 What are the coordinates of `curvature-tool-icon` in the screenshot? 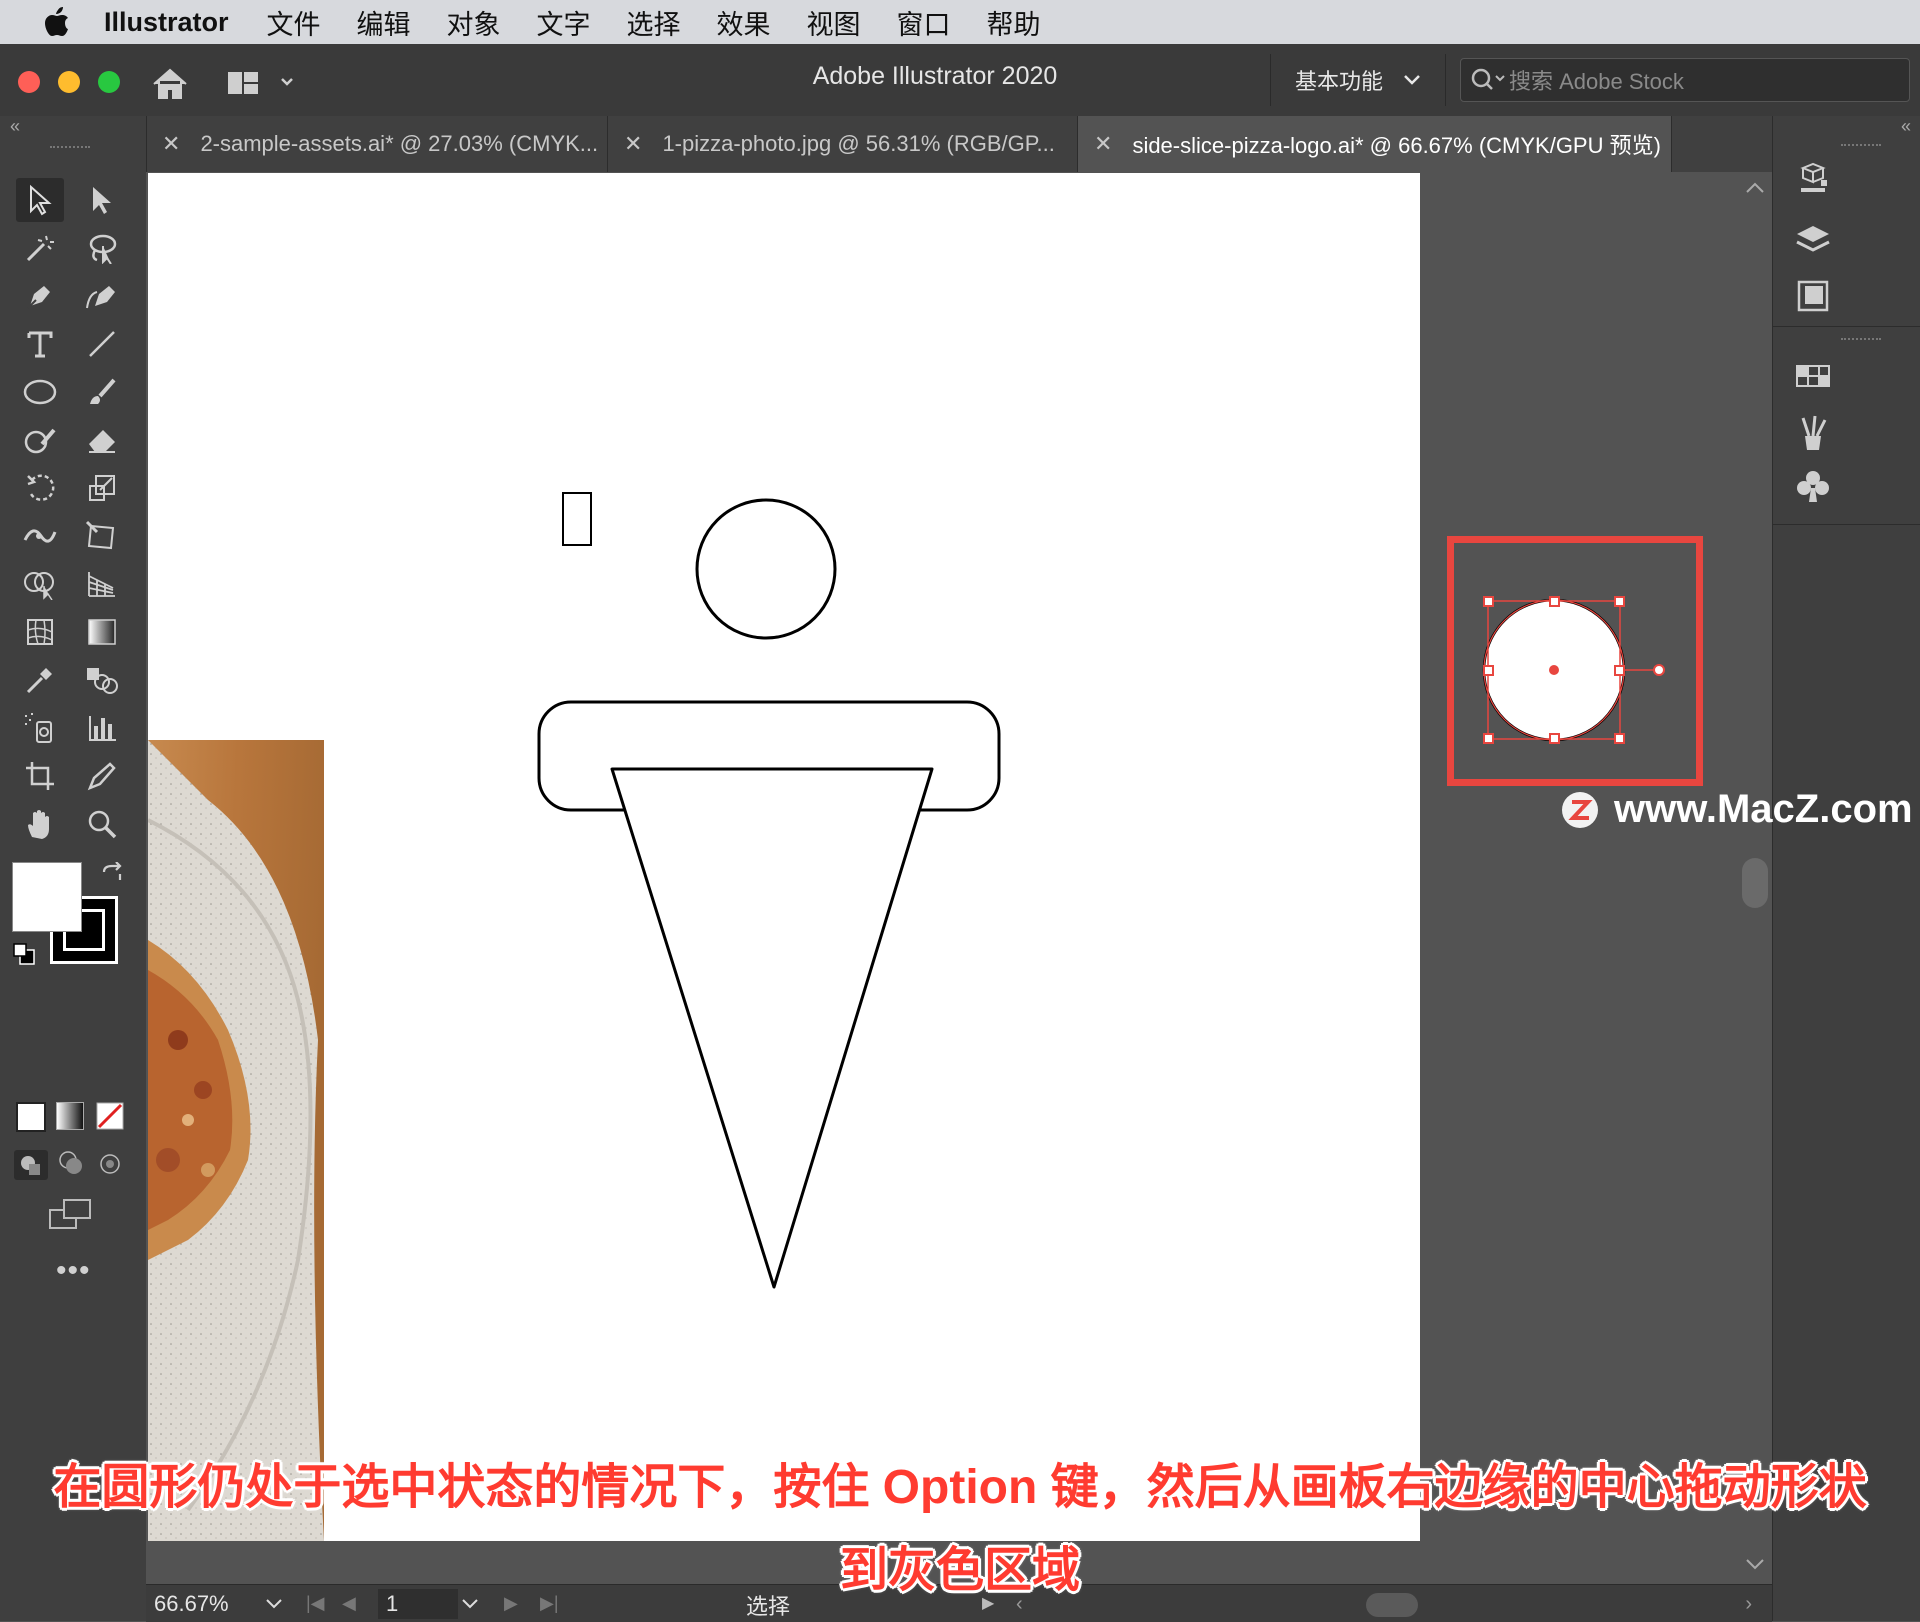 It's located at (102, 296).